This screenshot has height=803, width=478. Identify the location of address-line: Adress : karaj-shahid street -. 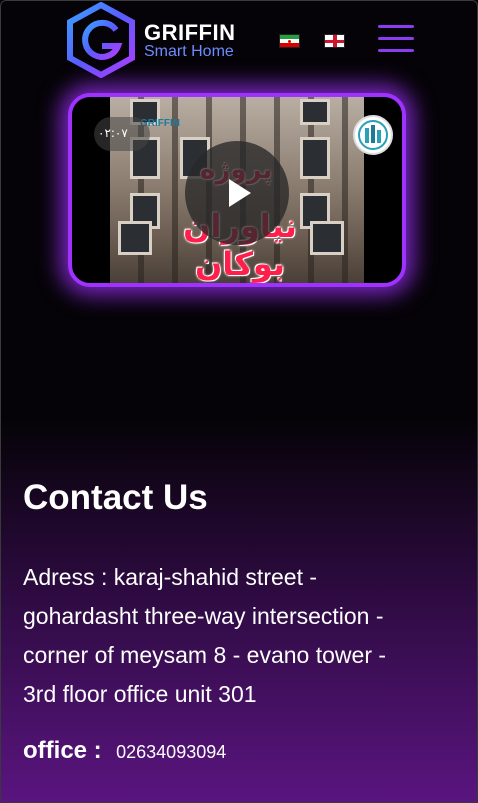
(170, 577).